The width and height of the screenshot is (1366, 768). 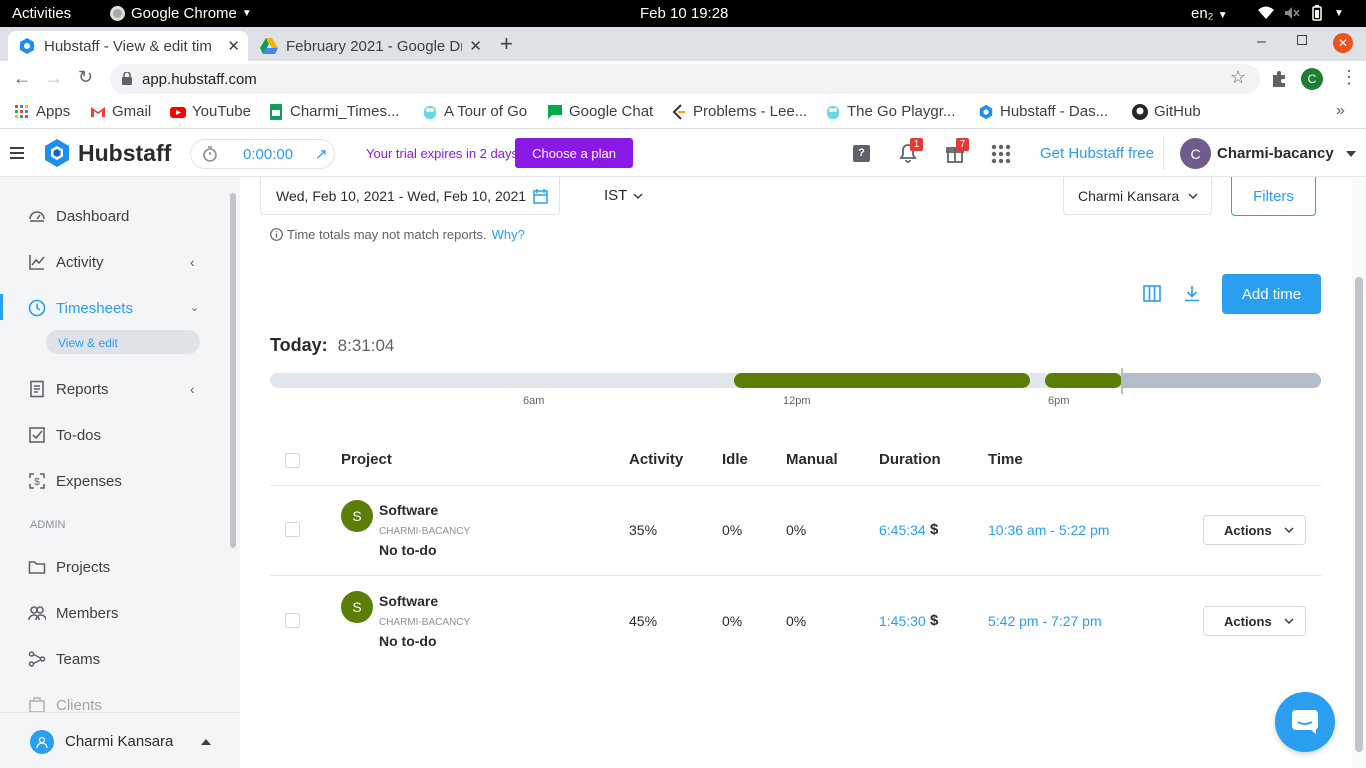 What do you see at coordinates (199, 79) in the screenshot?
I see `url-text: app.hubstaff.com` at bounding box center [199, 79].